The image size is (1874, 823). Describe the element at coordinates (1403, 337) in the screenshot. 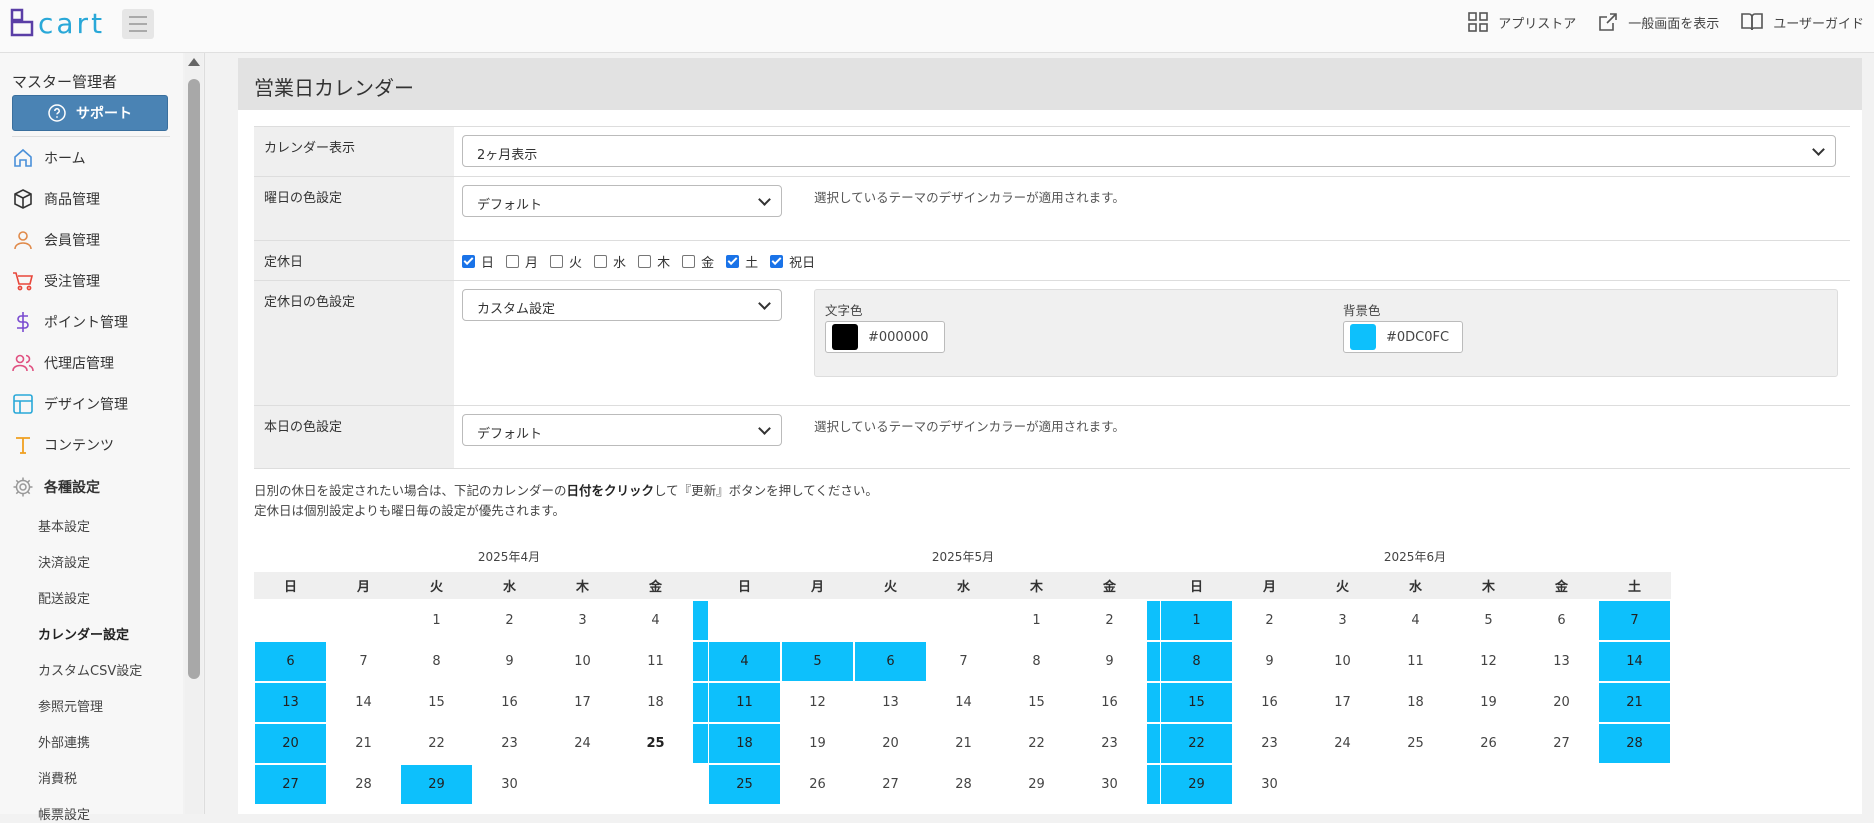

I see `bg-color-input: #0DC0FC` at that location.